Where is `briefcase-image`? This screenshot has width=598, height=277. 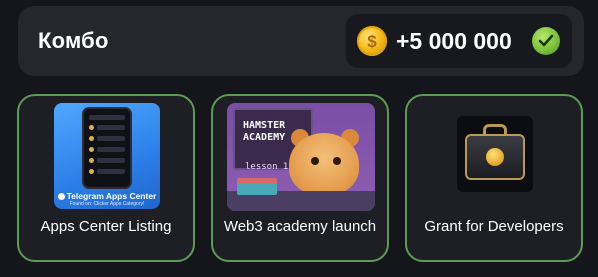
briefcase-image is located at coordinates (495, 154).